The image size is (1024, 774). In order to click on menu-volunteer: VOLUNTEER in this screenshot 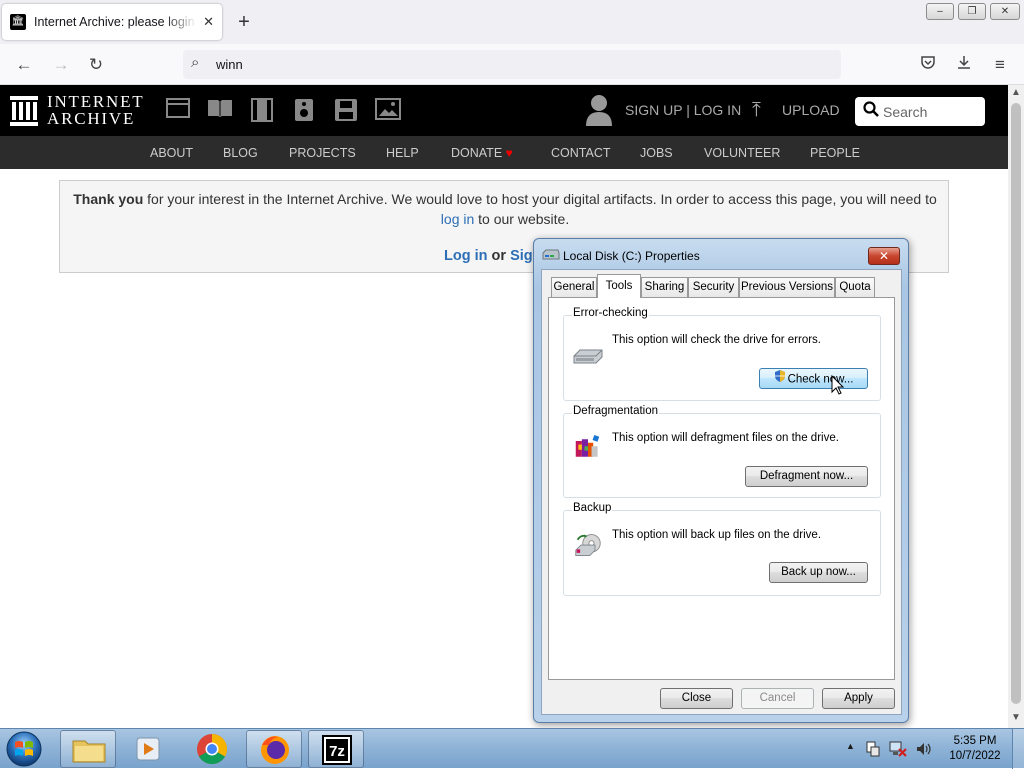, I will do `click(742, 153)`.